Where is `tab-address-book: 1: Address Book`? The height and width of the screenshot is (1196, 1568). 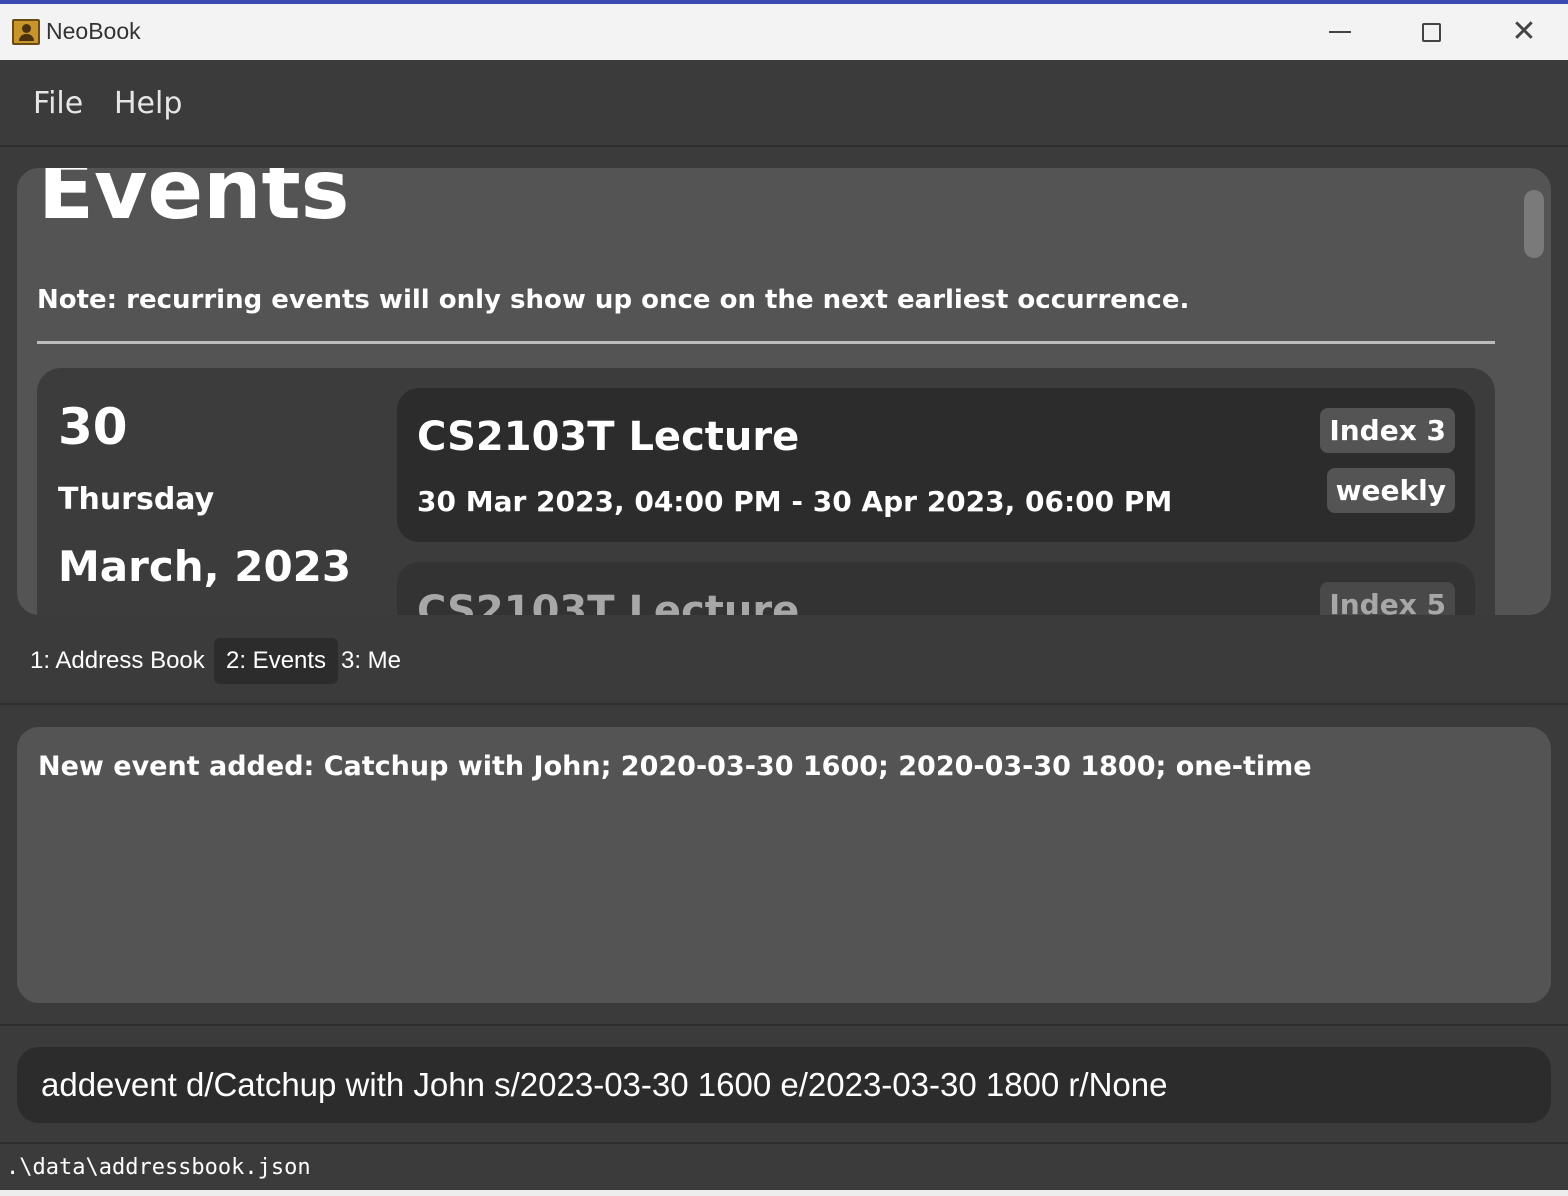
tab-address-book: 1: Address Book is located at coordinates (117, 661).